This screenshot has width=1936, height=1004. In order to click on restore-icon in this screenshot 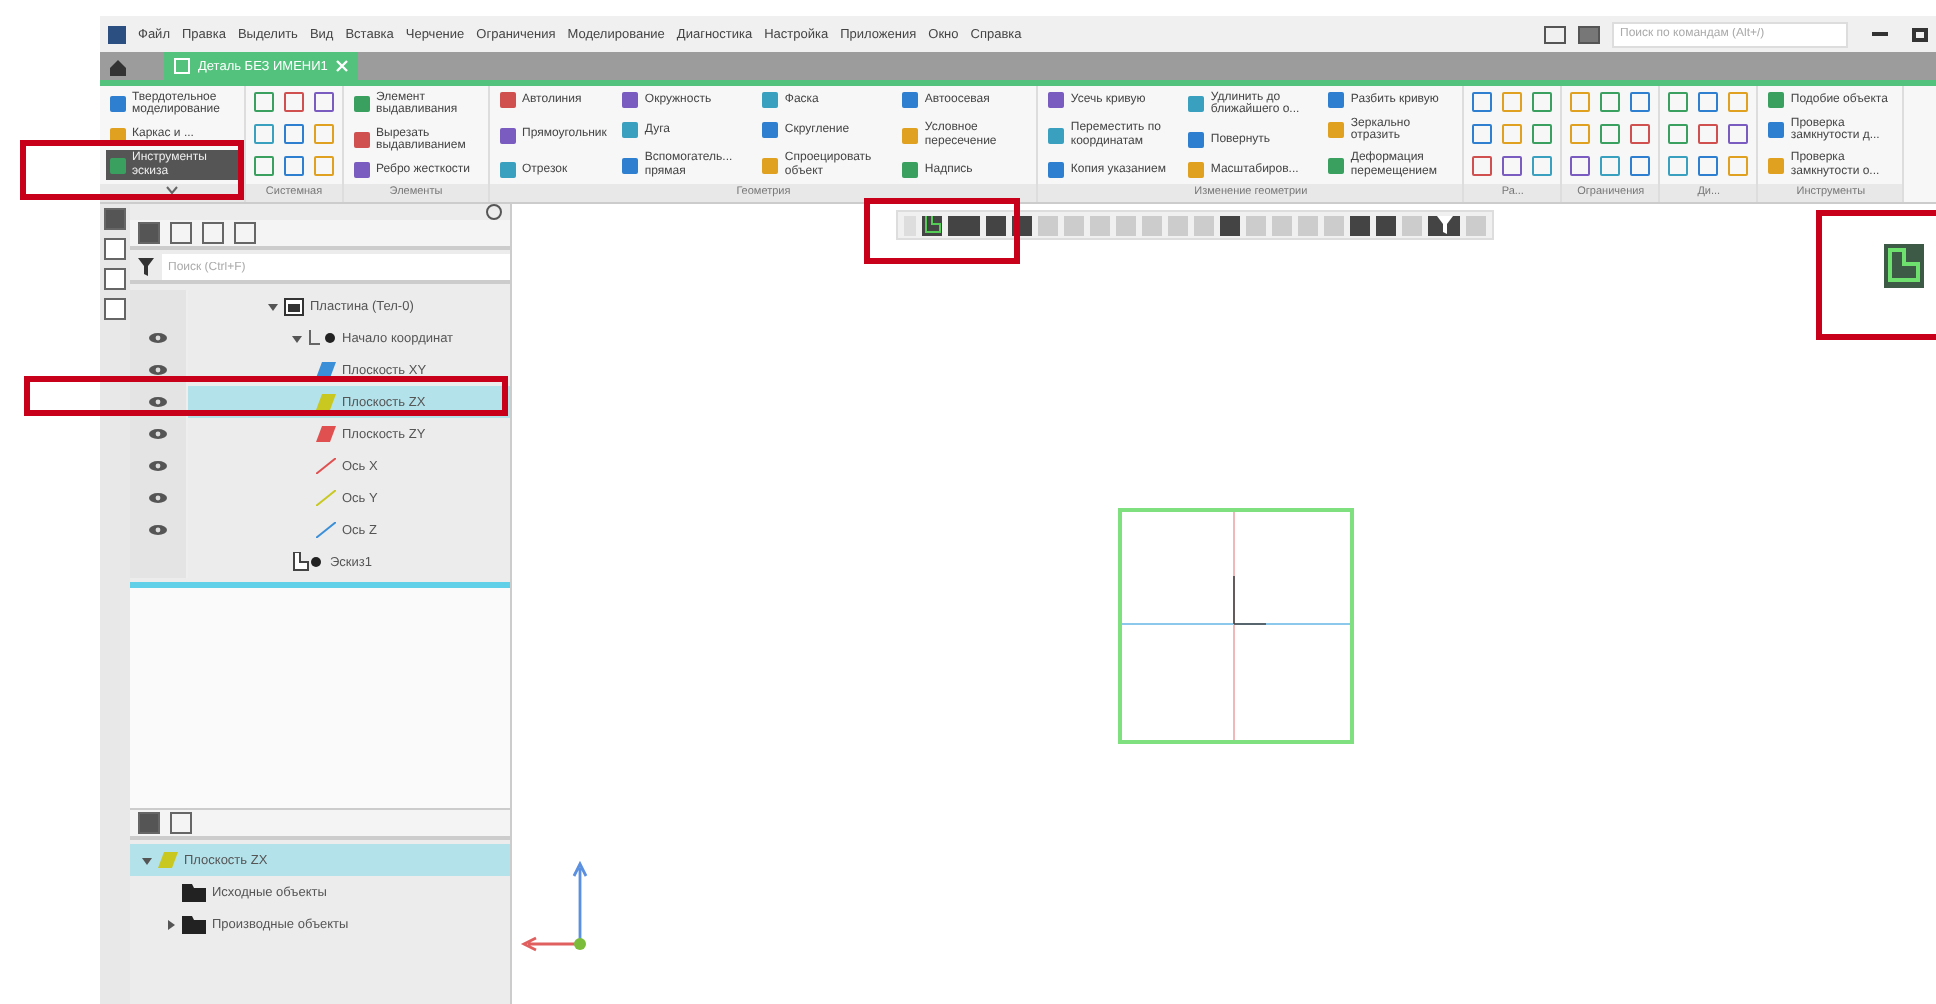, I will do `click(1920, 34)`.